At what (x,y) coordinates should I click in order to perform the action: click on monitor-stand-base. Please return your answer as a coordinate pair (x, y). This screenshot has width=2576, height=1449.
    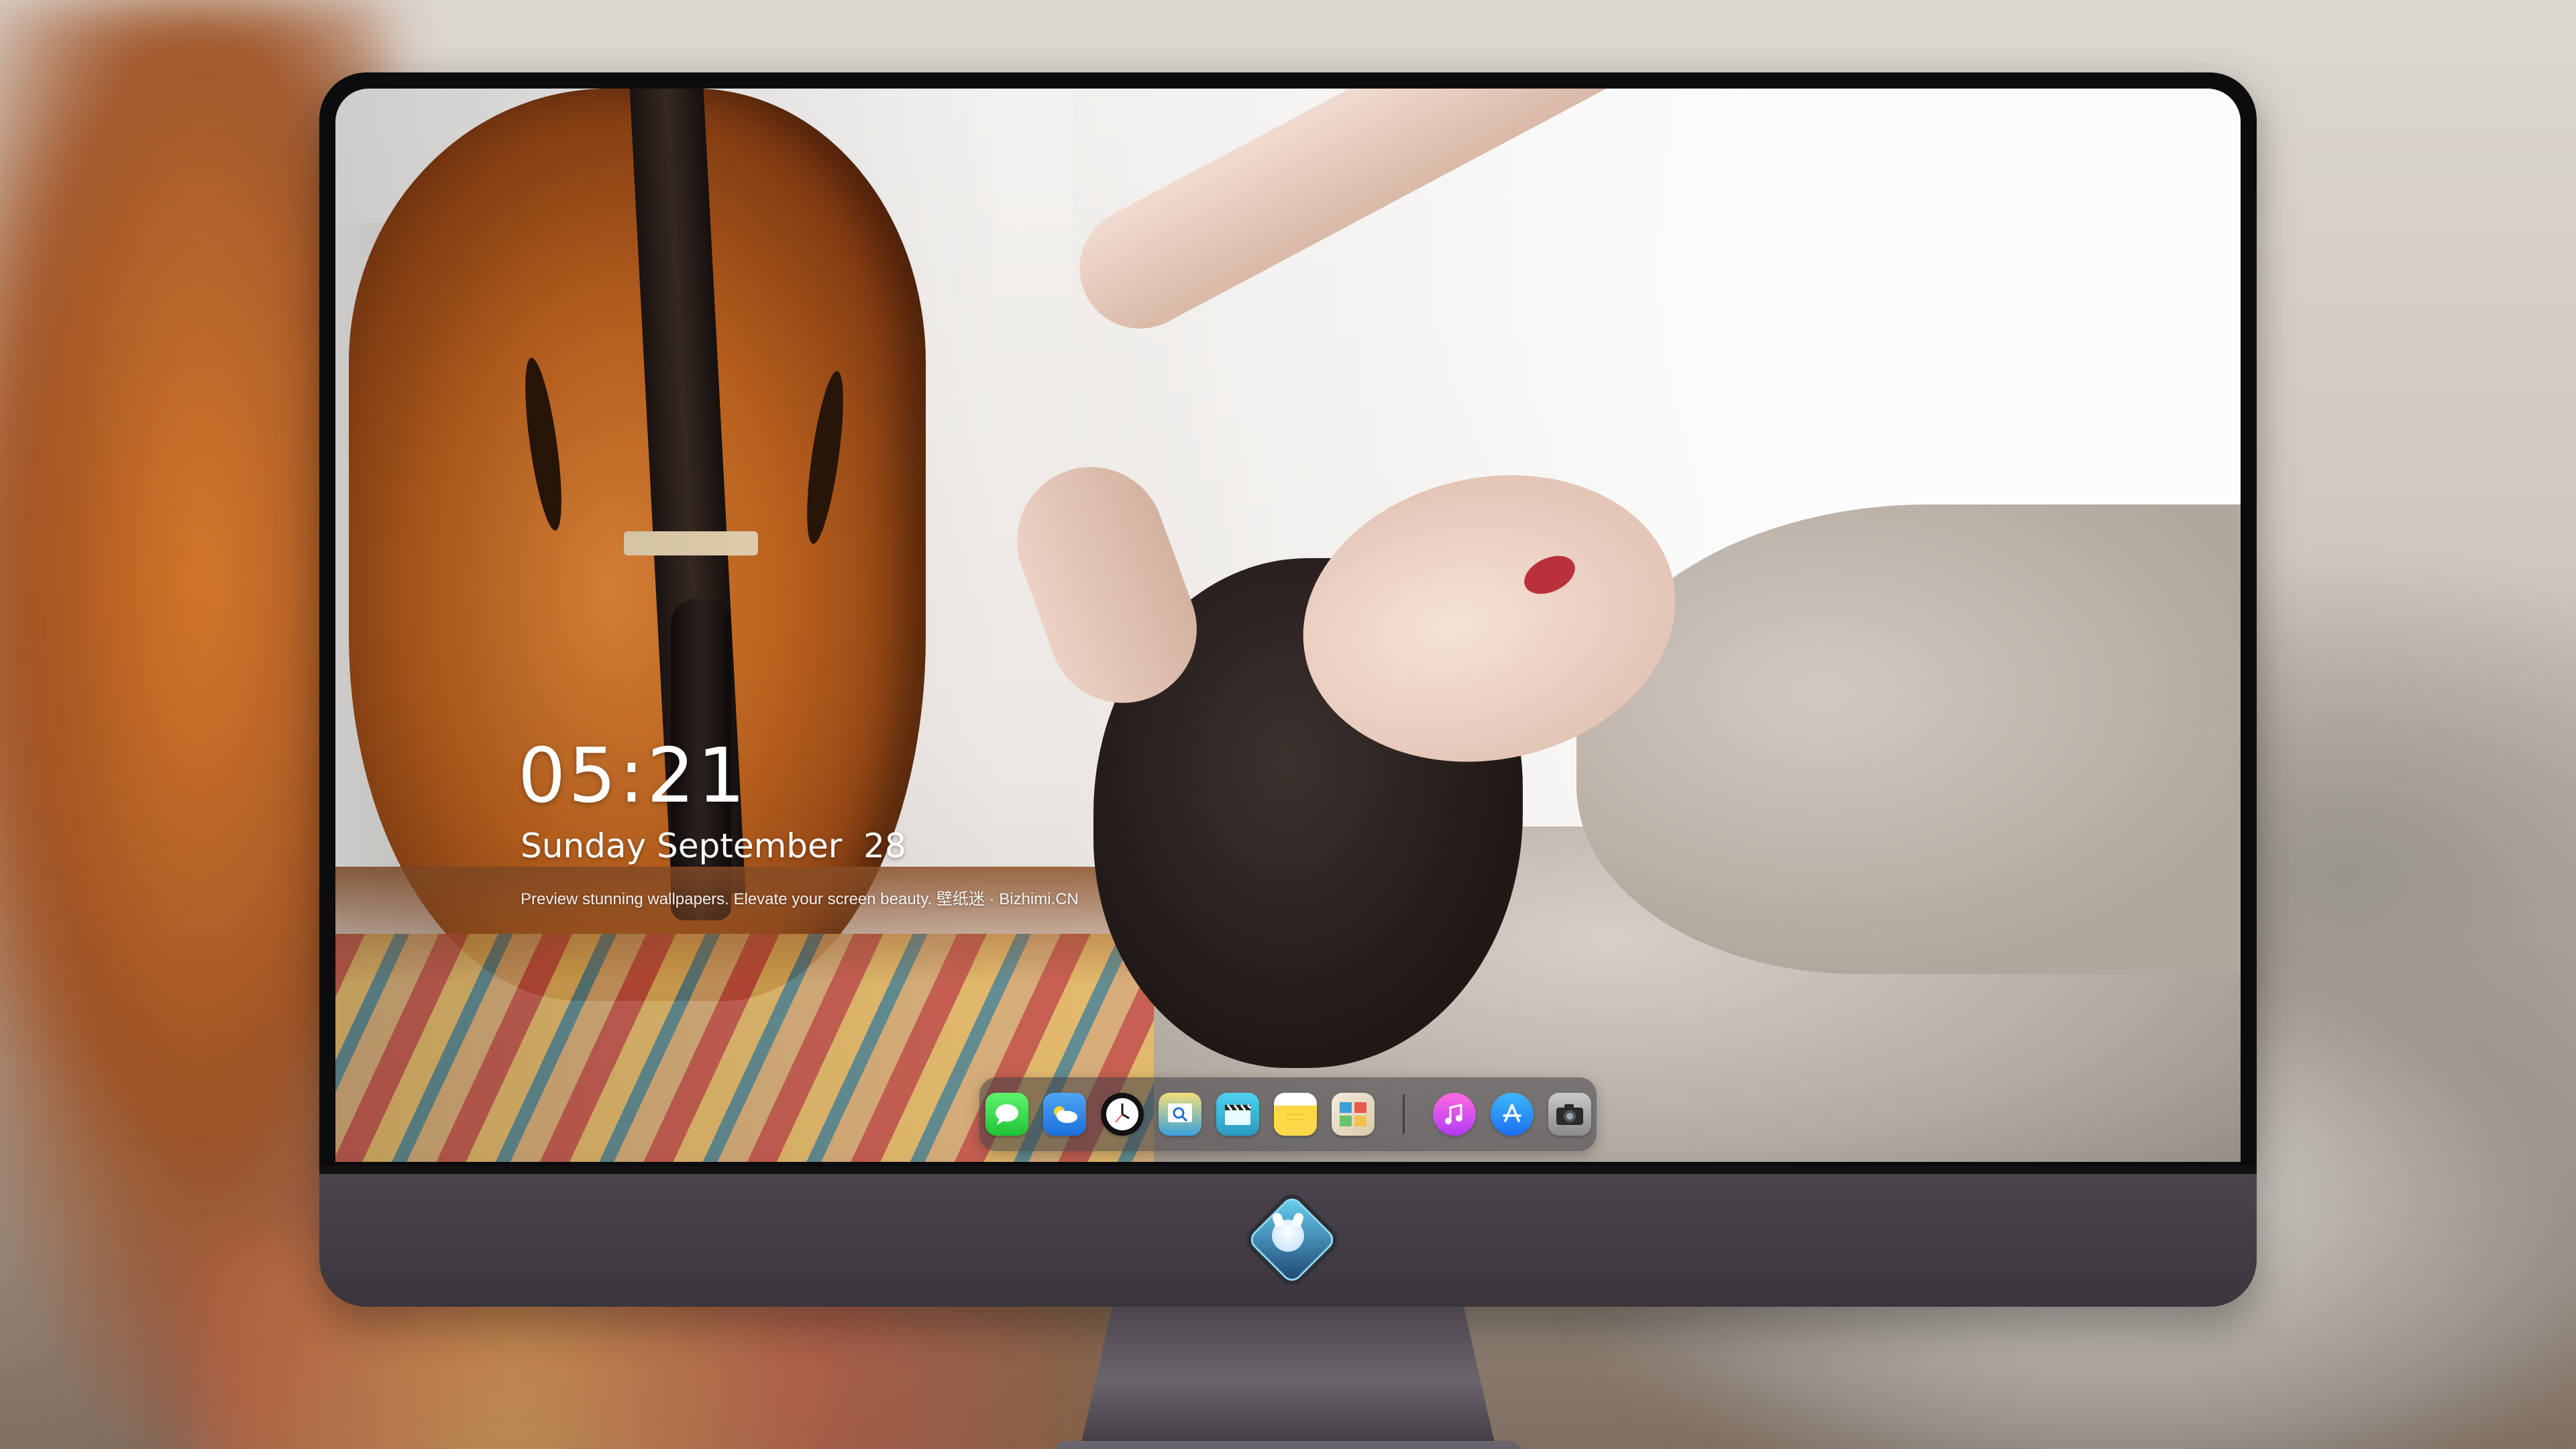
    Looking at the image, I should click on (1288, 1445).